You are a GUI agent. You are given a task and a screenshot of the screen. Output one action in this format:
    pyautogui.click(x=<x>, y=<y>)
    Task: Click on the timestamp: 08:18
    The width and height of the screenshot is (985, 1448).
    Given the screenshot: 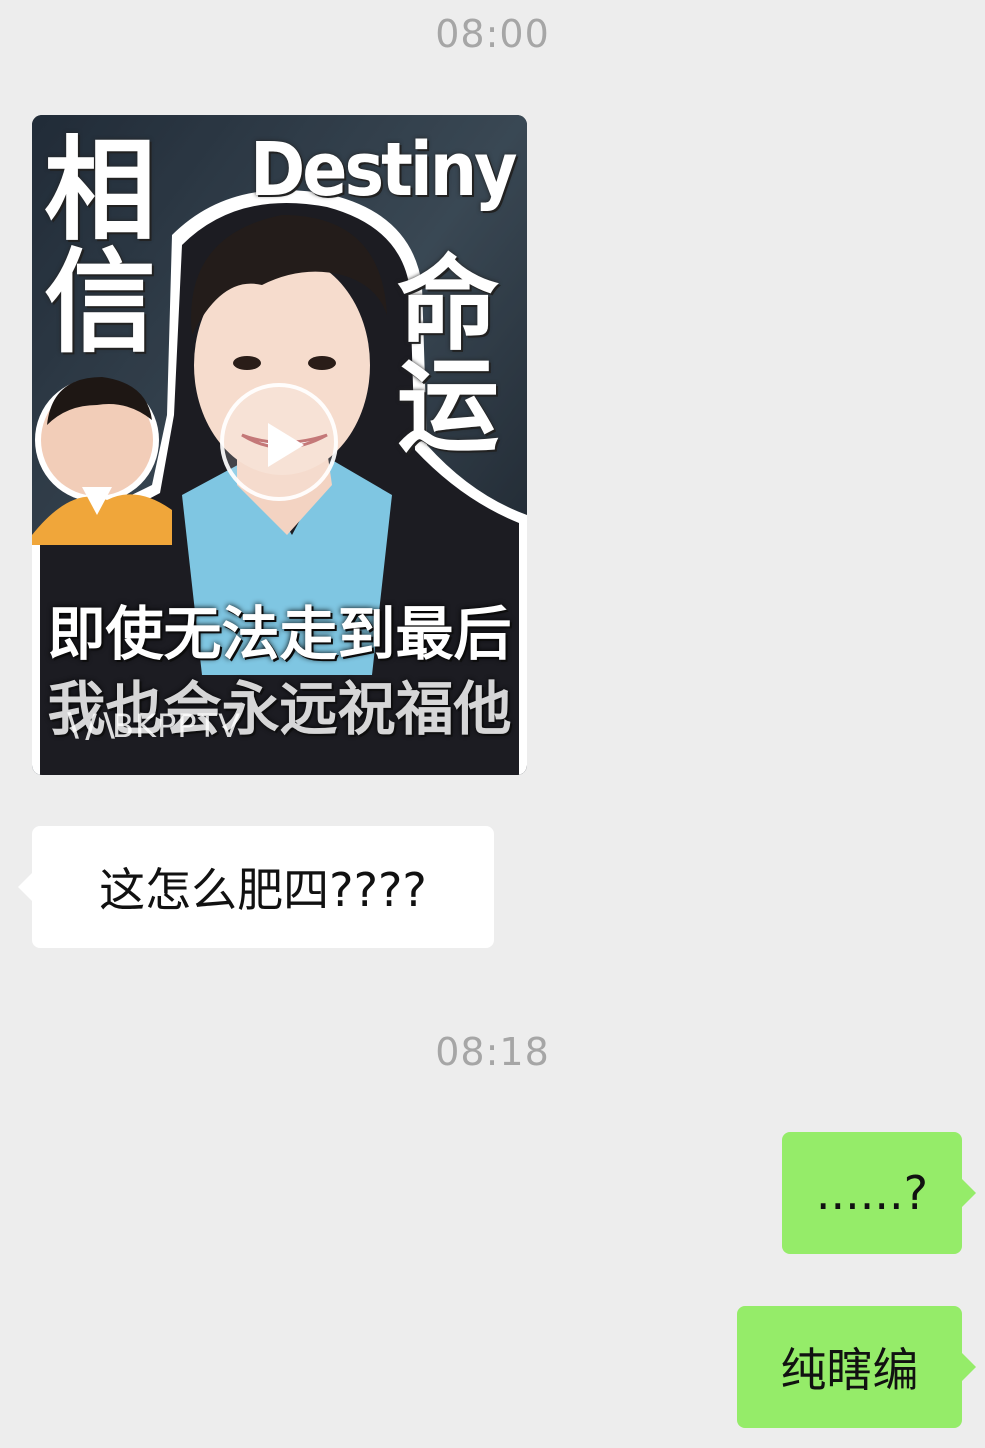 What is the action you would take?
    pyautogui.click(x=492, y=1052)
    